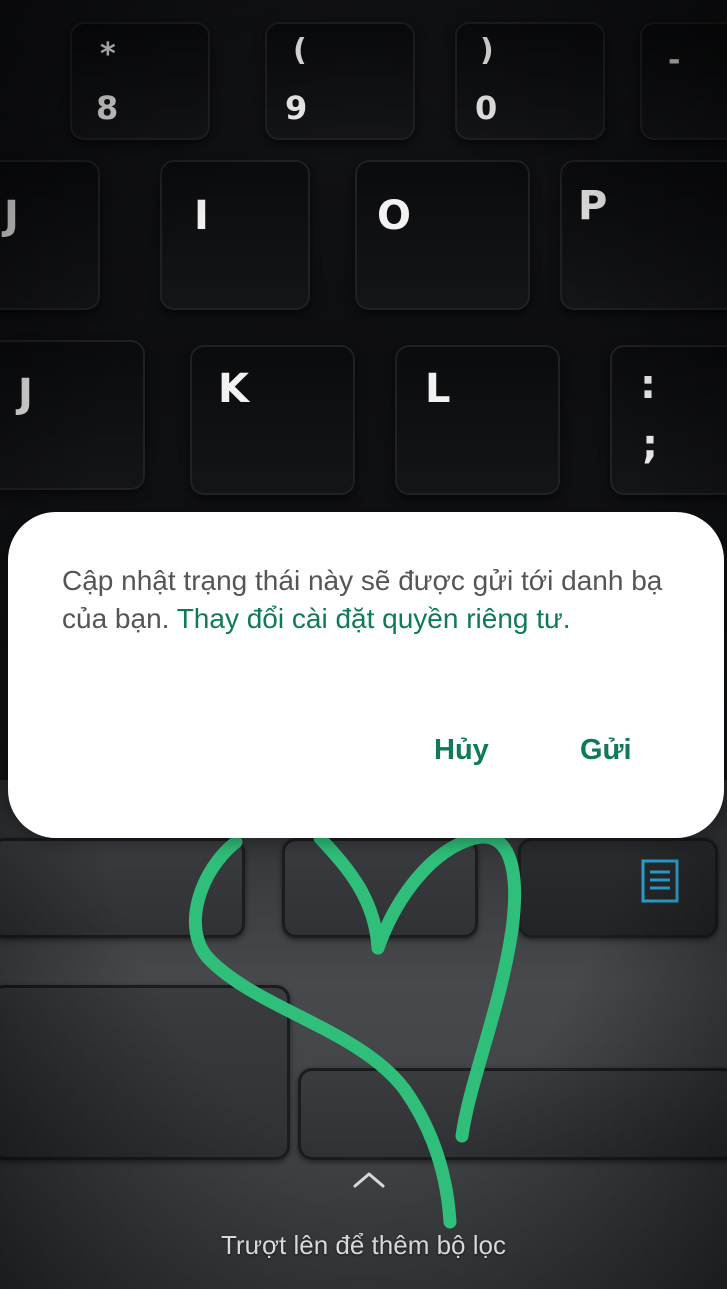 Image resolution: width=727 pixels, height=1289 pixels. I want to click on privacy-settings-link: Thay đổi cài đặt quyền riêng tư., so click(374, 618).